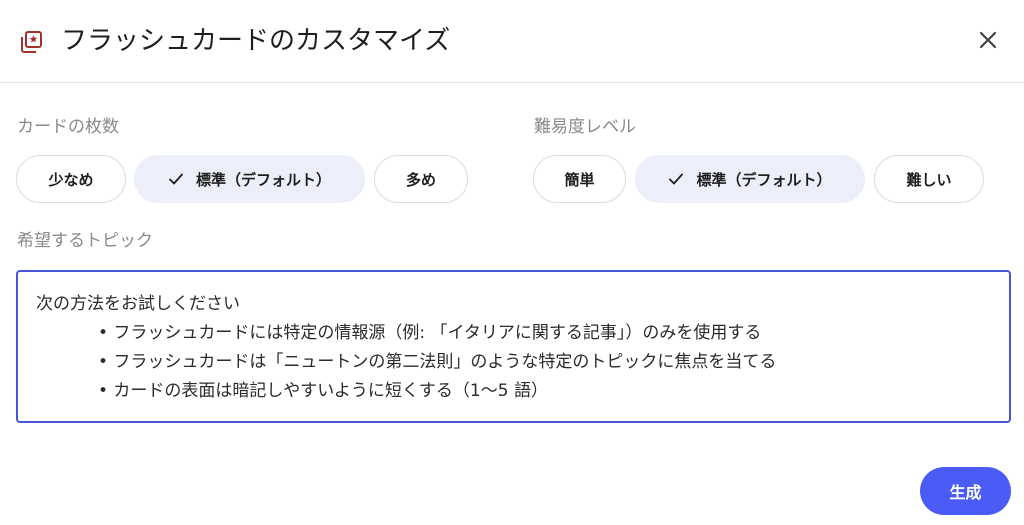 The width and height of the screenshot is (1024, 525). Describe the element at coordinates (750, 179) in the screenshot. I see `difficulty-option-standard: 標準（デフォルト）` at that location.